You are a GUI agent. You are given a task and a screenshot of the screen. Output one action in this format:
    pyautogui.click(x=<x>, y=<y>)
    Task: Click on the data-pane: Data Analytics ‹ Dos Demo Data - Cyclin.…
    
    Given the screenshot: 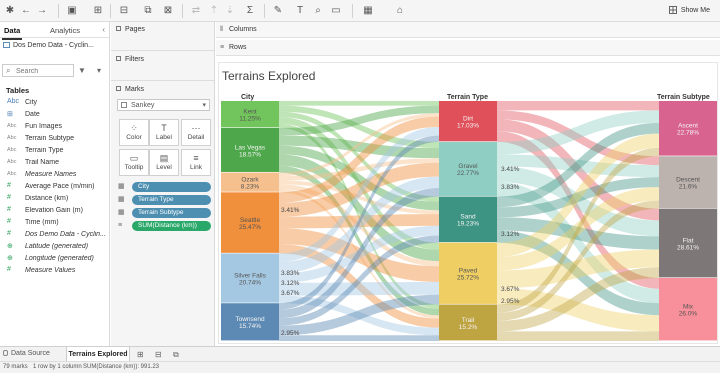 What is the action you would take?
    pyautogui.click(x=55, y=184)
    